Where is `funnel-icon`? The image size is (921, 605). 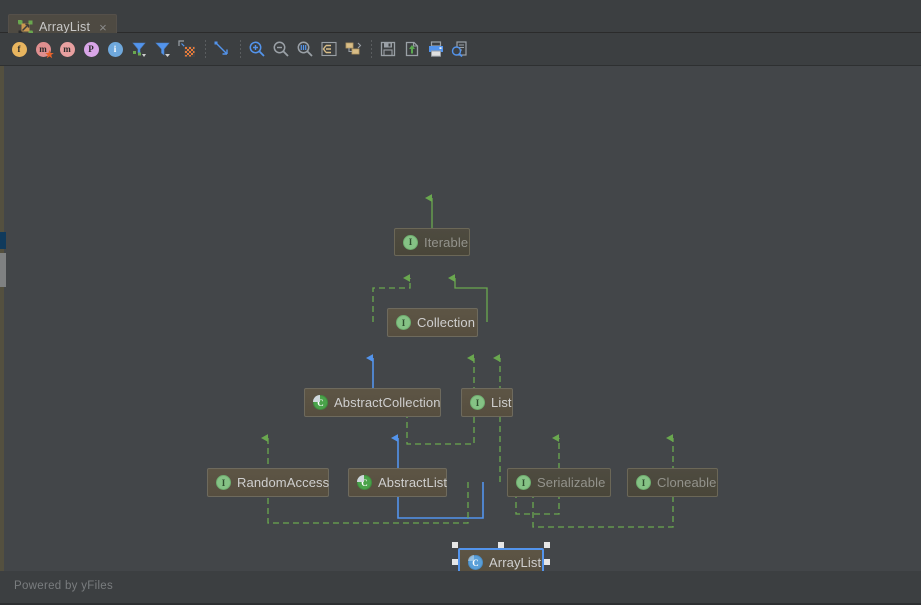
funnel-icon is located at coordinates (162, 49).